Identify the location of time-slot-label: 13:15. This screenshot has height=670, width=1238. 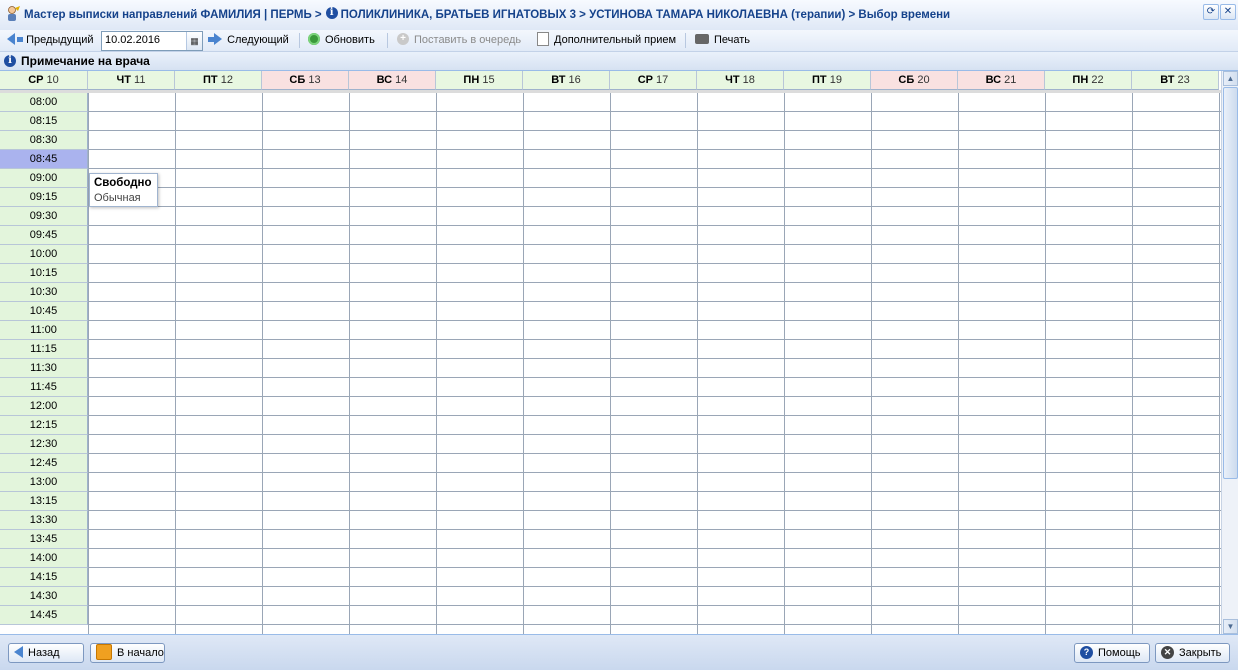
(44, 501).